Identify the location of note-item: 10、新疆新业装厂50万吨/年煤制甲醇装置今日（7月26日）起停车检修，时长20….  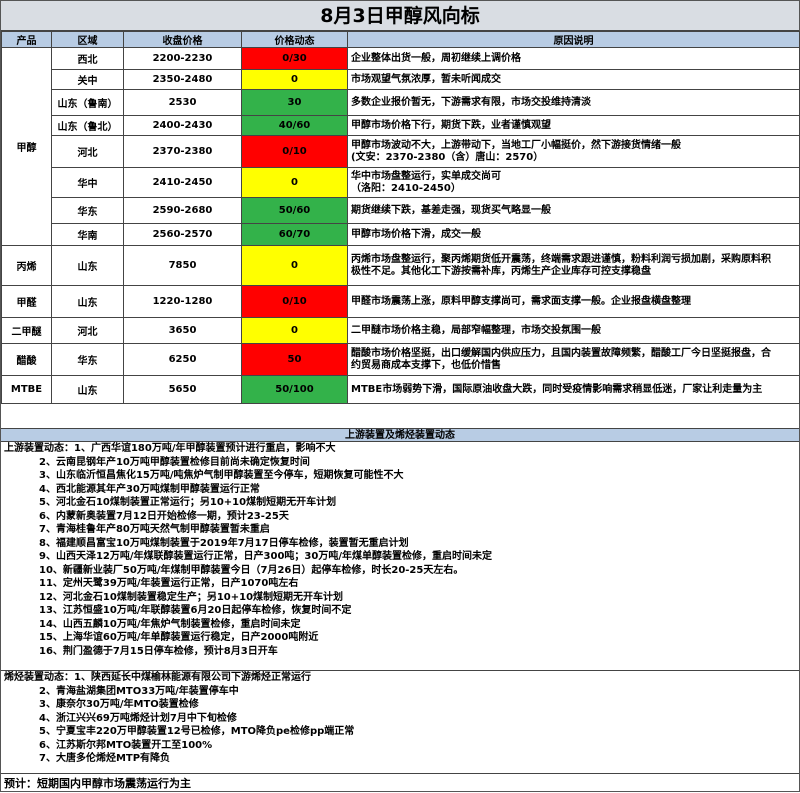
(251, 570).